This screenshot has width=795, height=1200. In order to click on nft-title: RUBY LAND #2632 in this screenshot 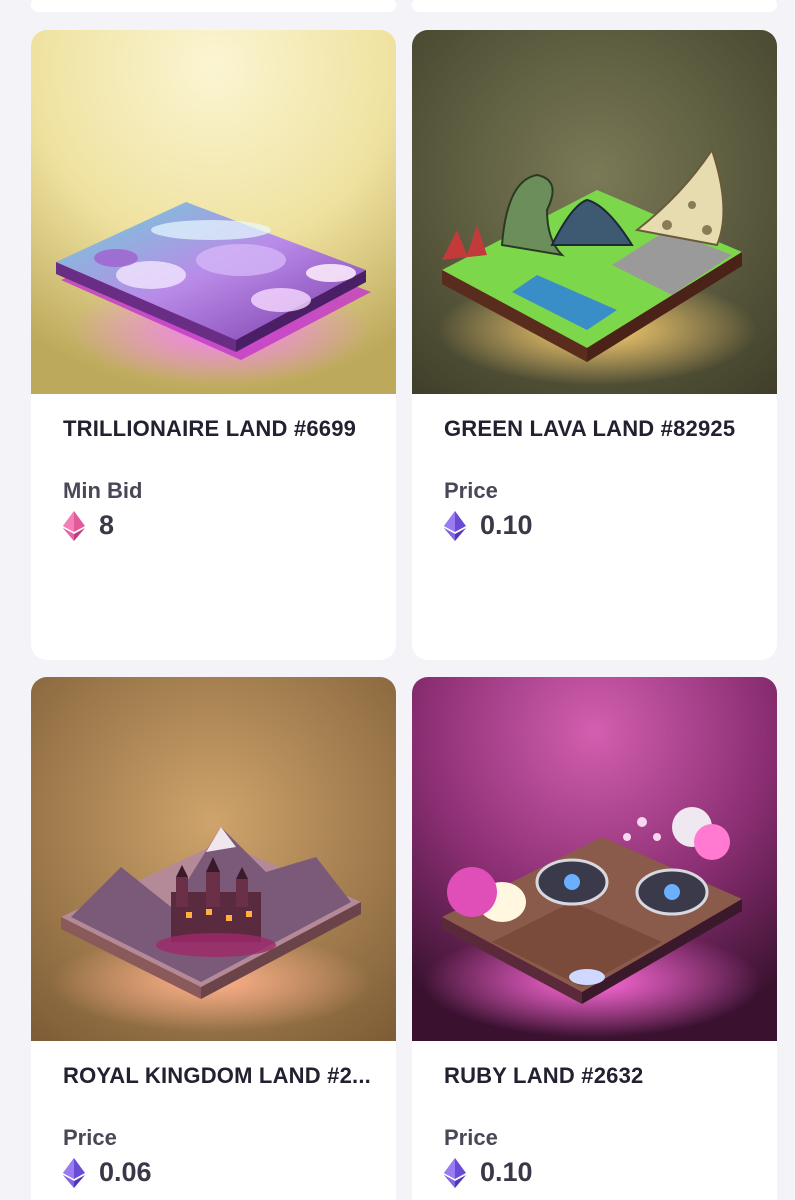, I will do `click(602, 1076)`.